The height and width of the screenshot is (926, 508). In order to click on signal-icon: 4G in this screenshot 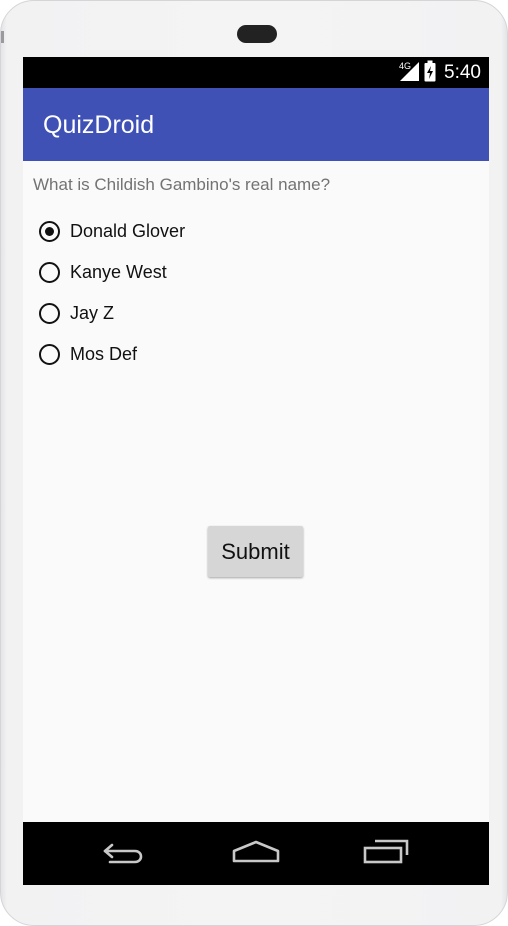, I will do `click(409, 73)`.